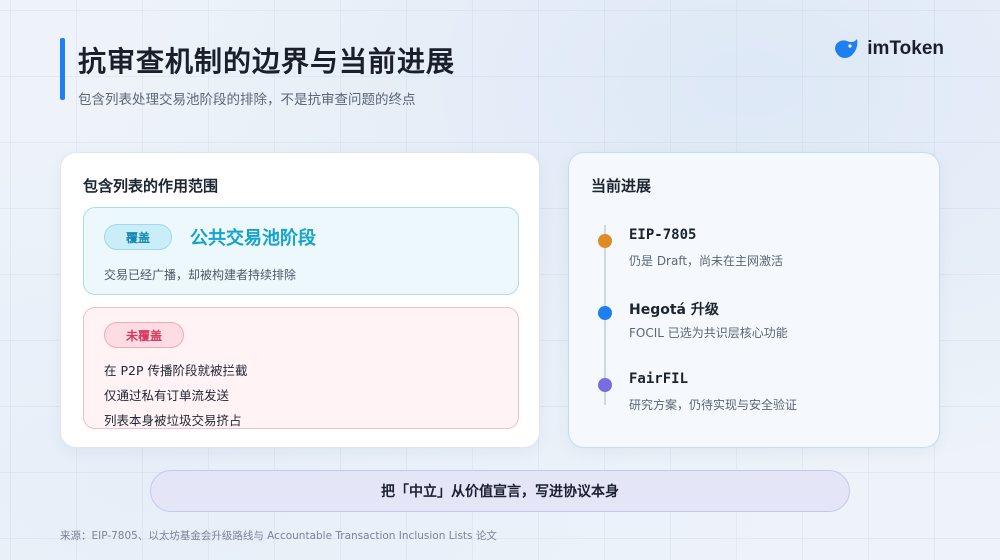  I want to click on progress-card-title: 当前进展, so click(621, 186).